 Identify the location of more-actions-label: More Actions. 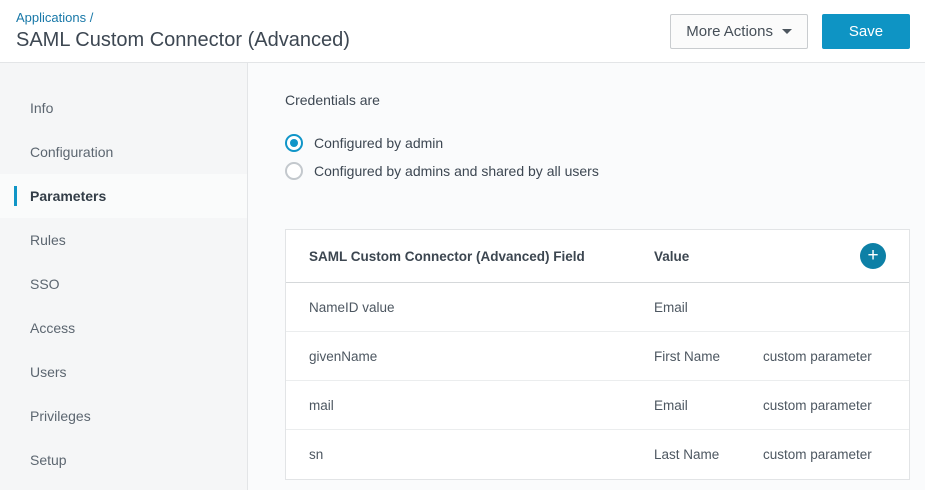
(729, 31).